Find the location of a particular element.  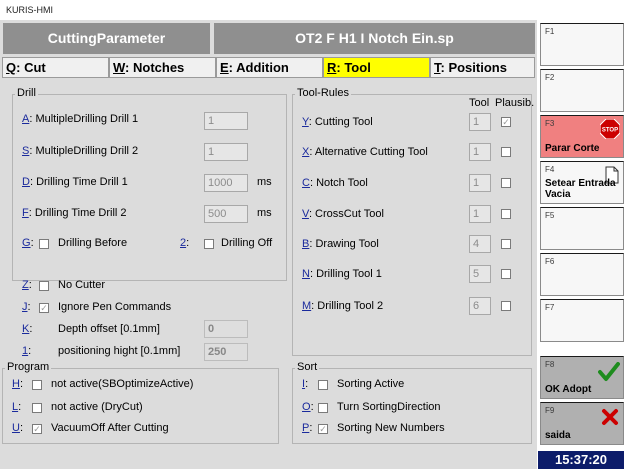

drilling-time-drill-2-input: 500 is located at coordinates (226, 214).